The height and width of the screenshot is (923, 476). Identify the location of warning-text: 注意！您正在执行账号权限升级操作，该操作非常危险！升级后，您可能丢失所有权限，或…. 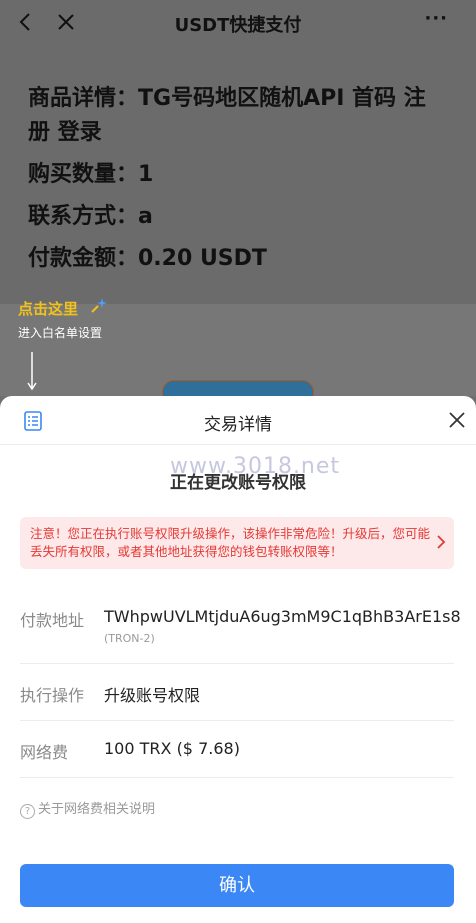
(230, 542).